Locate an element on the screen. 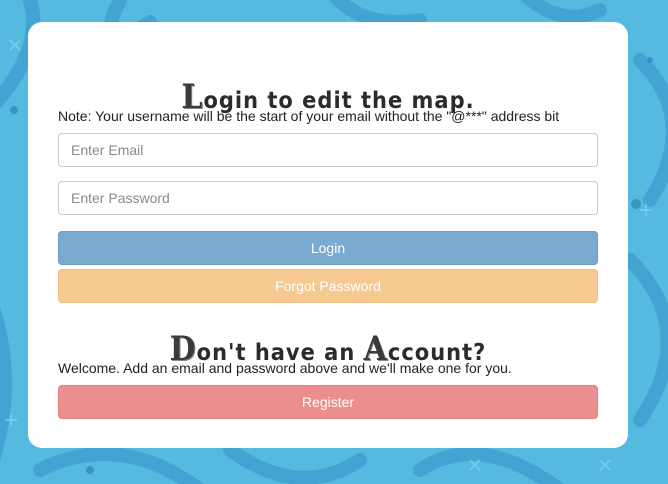 The image size is (668, 484). email-input is located at coordinates (328, 150).